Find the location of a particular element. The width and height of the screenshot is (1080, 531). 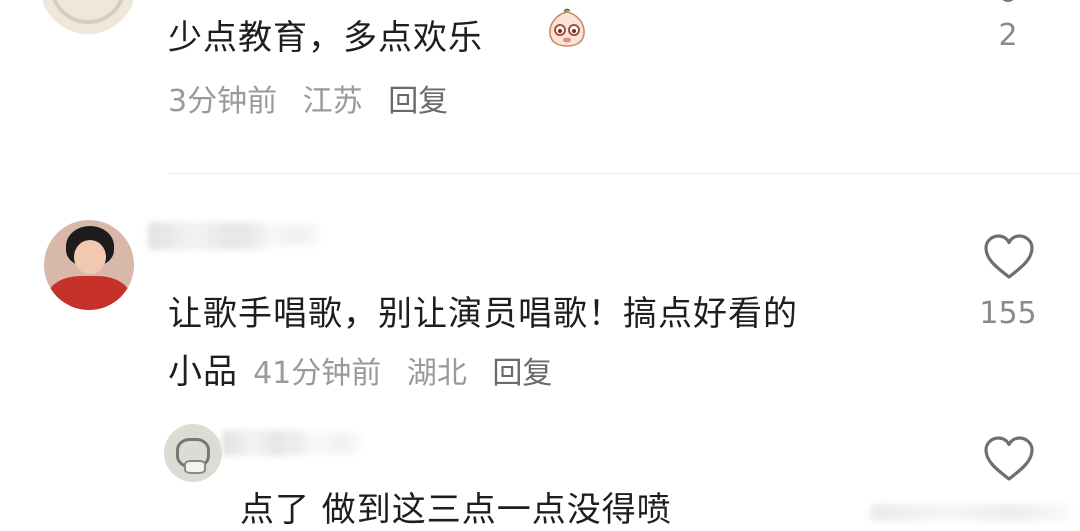

comment-time: 3分钟前 is located at coordinates (223, 101).